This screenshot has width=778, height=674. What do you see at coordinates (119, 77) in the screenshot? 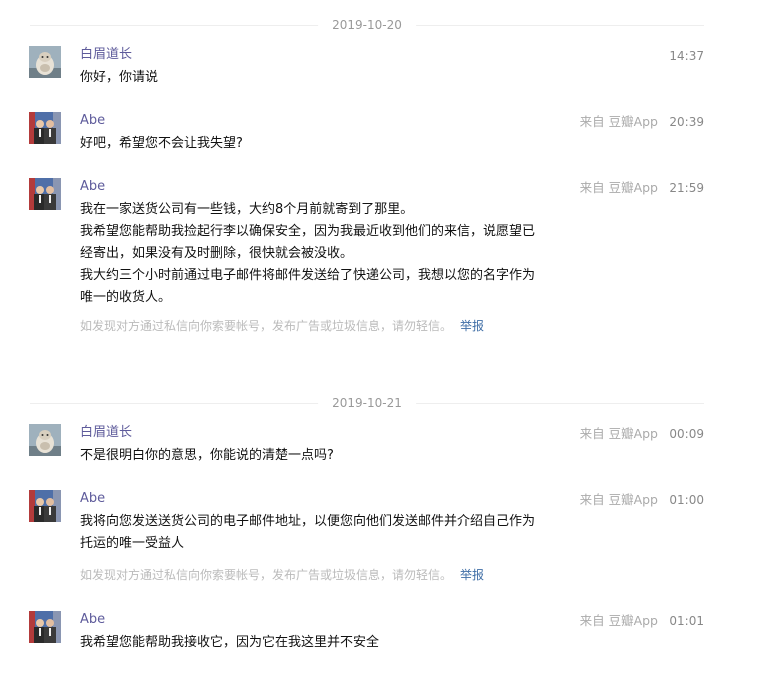
I see `message-text: 你好，你请说` at bounding box center [119, 77].